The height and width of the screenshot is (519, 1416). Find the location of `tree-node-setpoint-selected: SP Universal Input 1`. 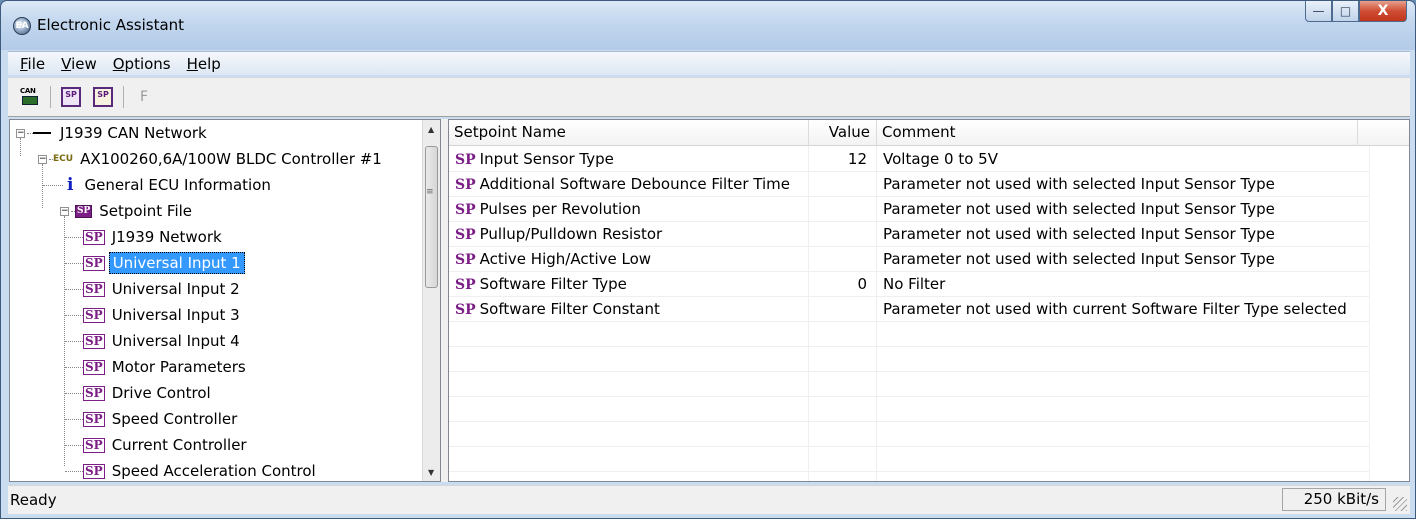

tree-node-setpoint-selected: SP Universal Input 1 is located at coordinates (155, 263).